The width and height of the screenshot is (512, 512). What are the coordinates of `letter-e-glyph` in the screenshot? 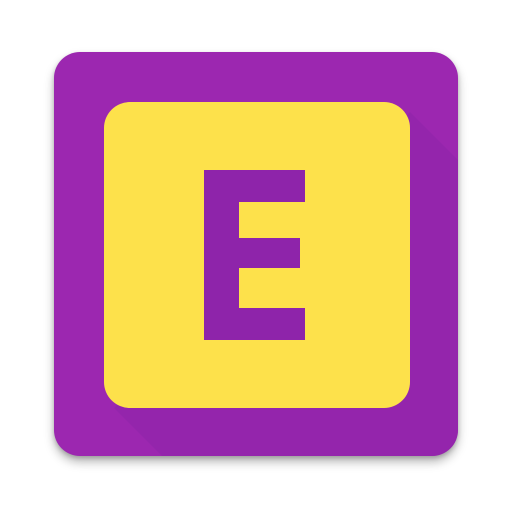 It's located at (254, 255).